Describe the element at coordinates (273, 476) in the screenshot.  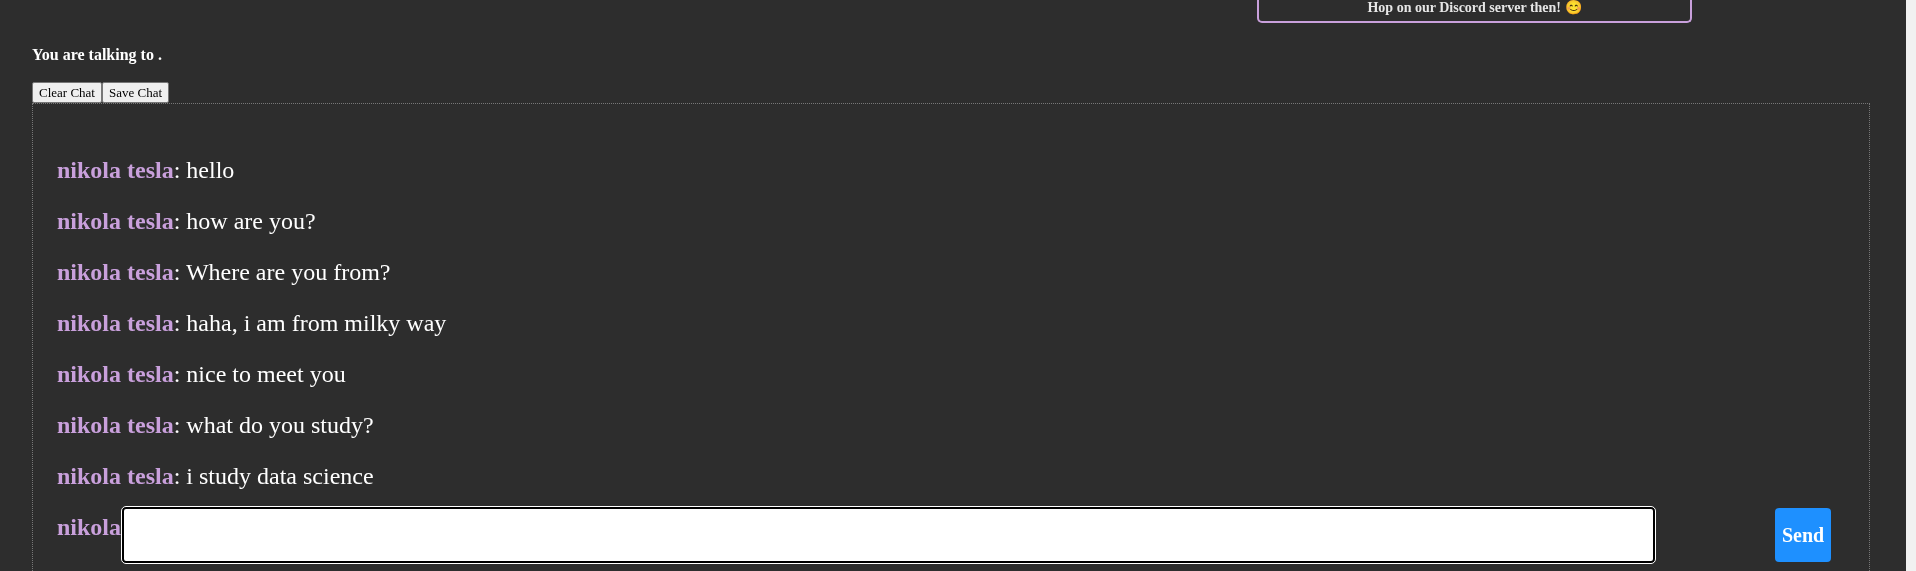
I see `message-text: : i study data science` at that location.